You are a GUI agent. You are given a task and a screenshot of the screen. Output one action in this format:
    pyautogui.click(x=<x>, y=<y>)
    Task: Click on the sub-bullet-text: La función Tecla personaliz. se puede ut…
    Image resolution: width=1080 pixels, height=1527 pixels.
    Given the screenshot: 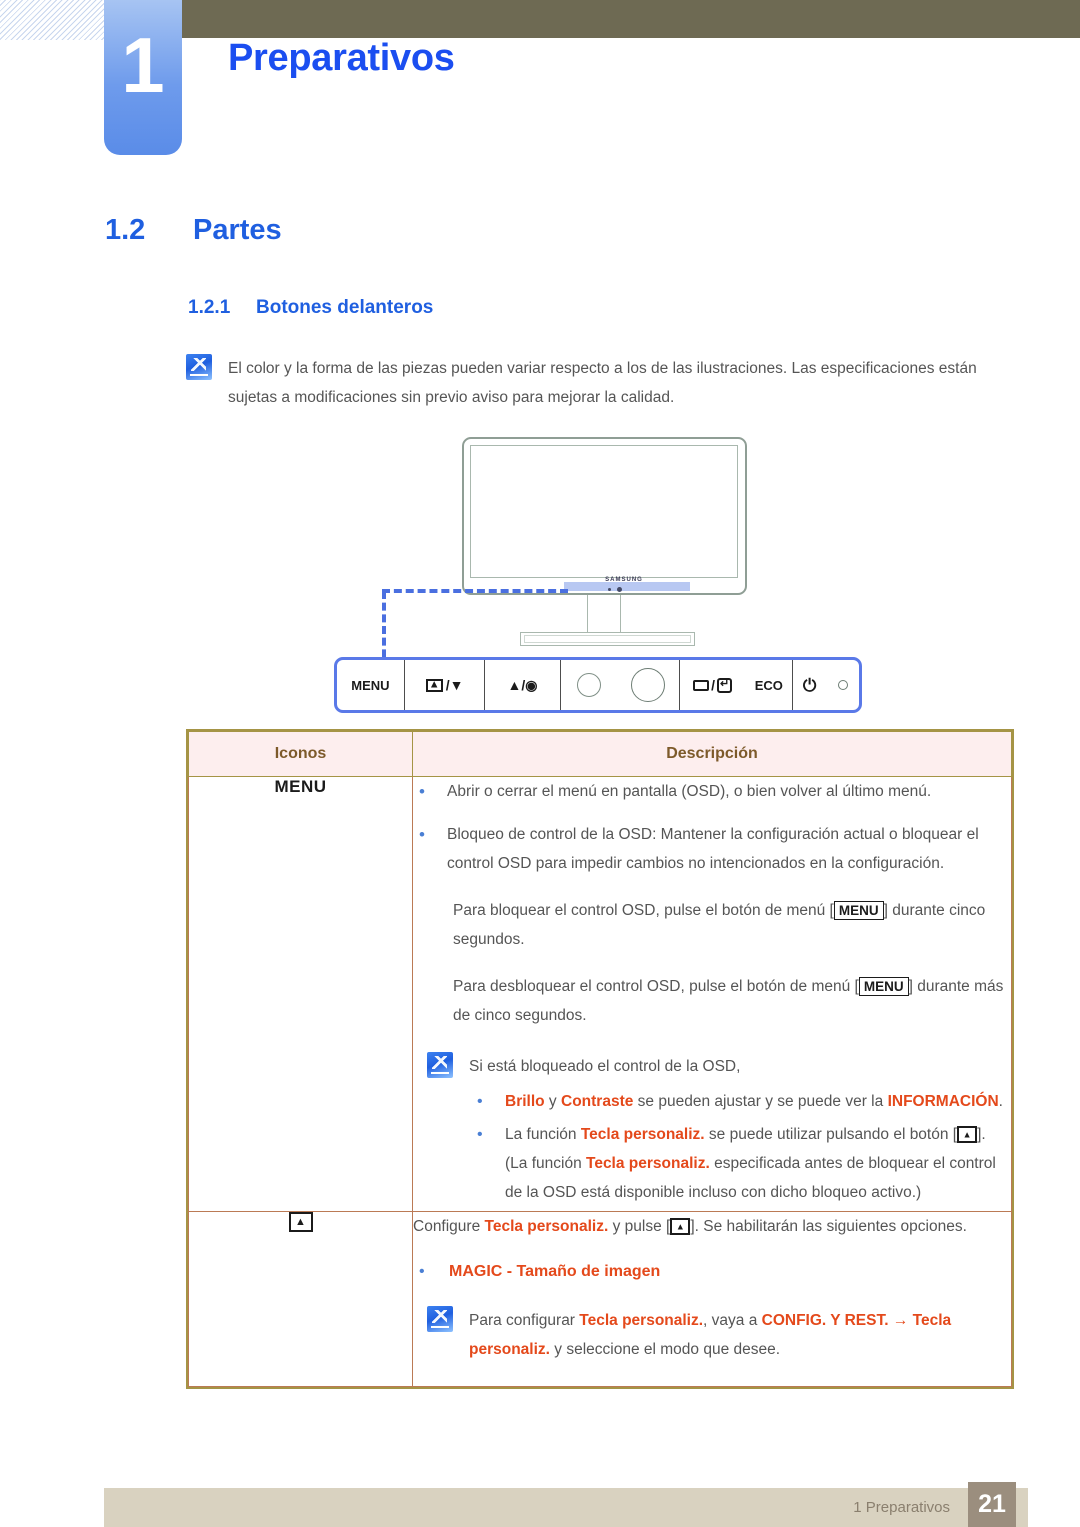 What is the action you would take?
    pyautogui.click(x=758, y=1163)
    